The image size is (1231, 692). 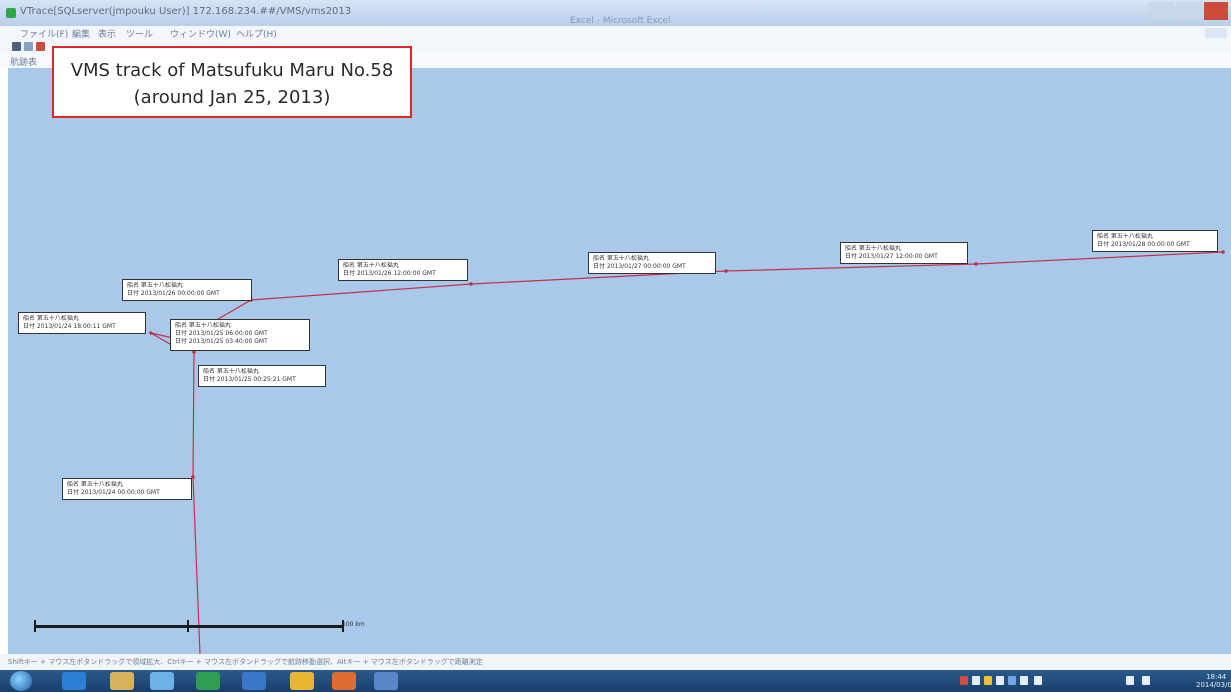 I want to click on scale-tick-mid, so click(x=188, y=626).